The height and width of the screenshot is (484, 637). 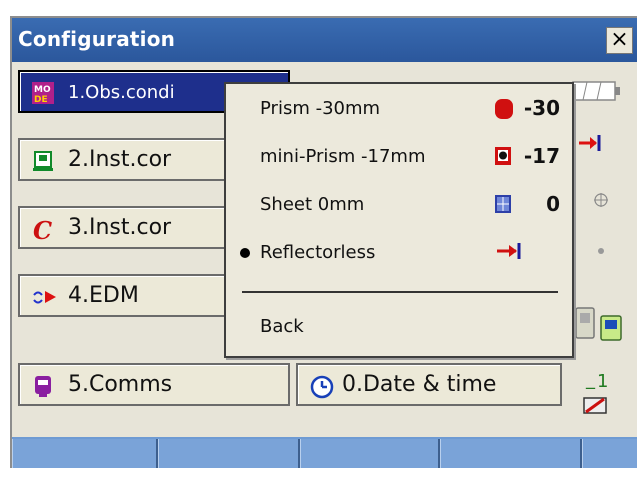 I want to click on mini-prism-icon, so click(x=504, y=156).